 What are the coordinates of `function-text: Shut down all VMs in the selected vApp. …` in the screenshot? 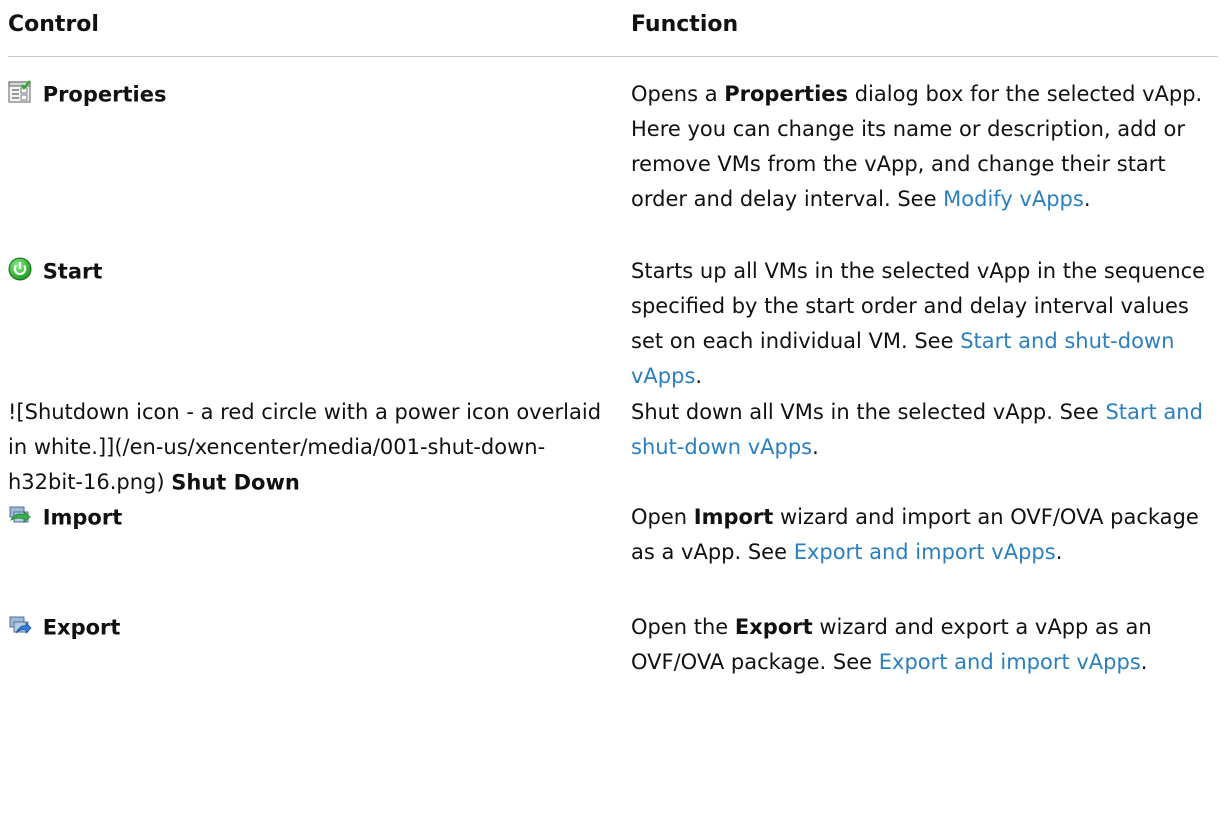 It's located at (868, 412).